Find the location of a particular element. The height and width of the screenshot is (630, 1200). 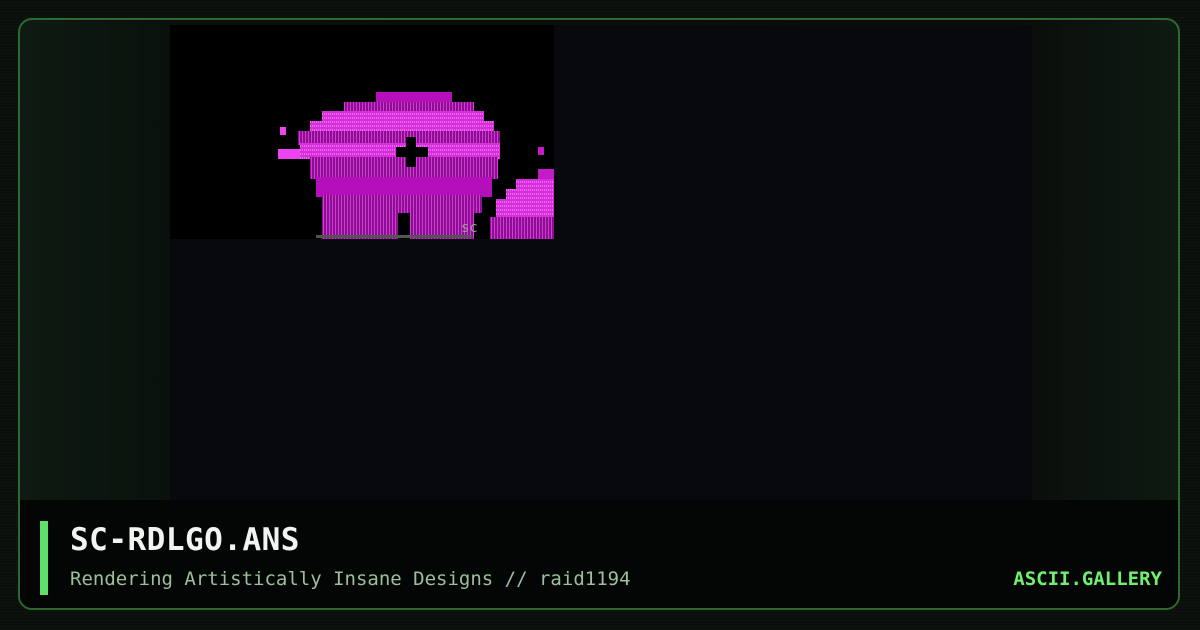

art-signature: sc is located at coordinates (469, 228).